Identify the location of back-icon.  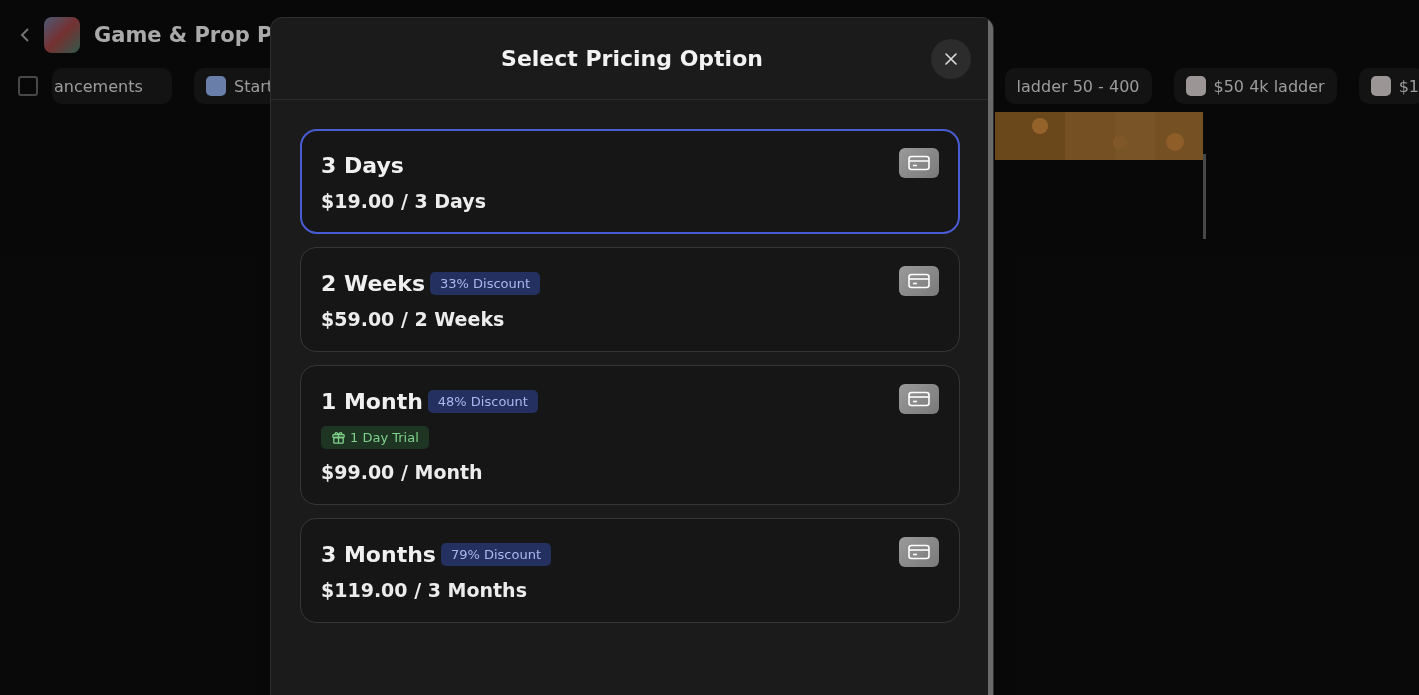
(25, 35).